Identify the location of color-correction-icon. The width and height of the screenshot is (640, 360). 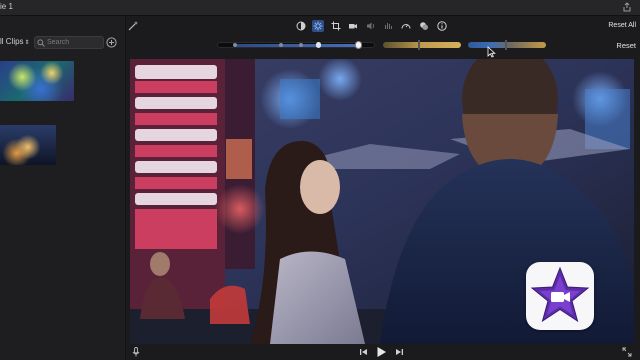
(318, 26).